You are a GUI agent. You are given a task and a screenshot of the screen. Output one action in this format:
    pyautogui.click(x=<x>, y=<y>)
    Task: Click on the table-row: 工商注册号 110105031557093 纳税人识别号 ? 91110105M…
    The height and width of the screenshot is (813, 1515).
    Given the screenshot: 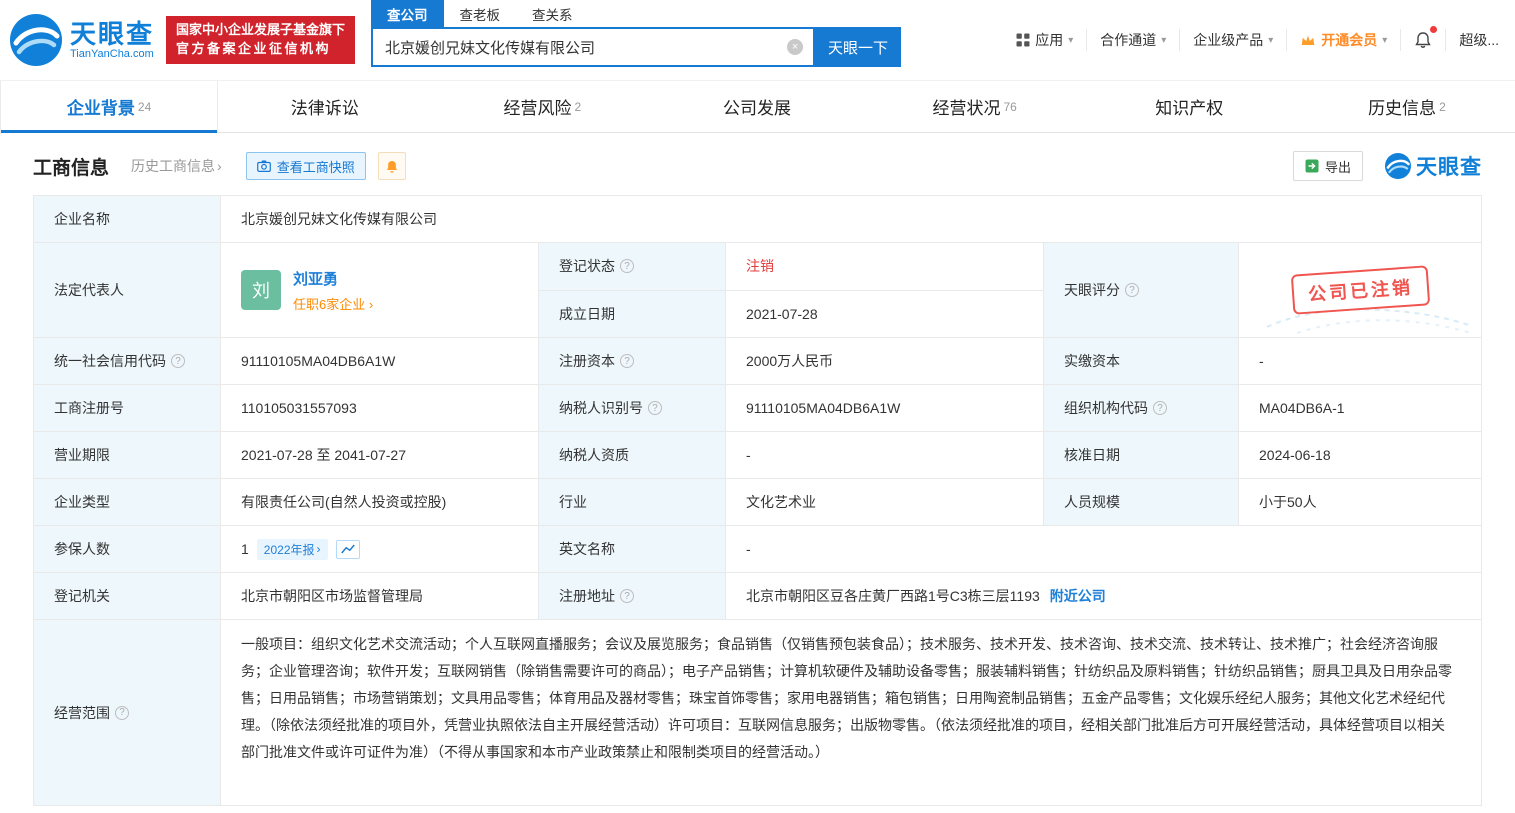 What is the action you would take?
    pyautogui.click(x=758, y=408)
    